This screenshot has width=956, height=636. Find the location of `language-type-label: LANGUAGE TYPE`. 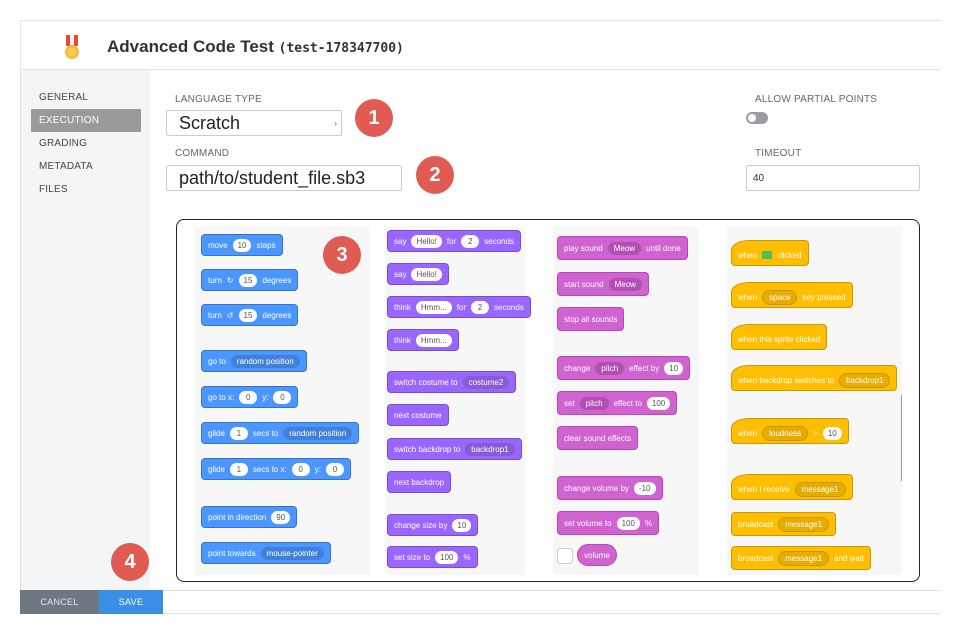

language-type-label: LANGUAGE TYPE is located at coordinates (218, 99).